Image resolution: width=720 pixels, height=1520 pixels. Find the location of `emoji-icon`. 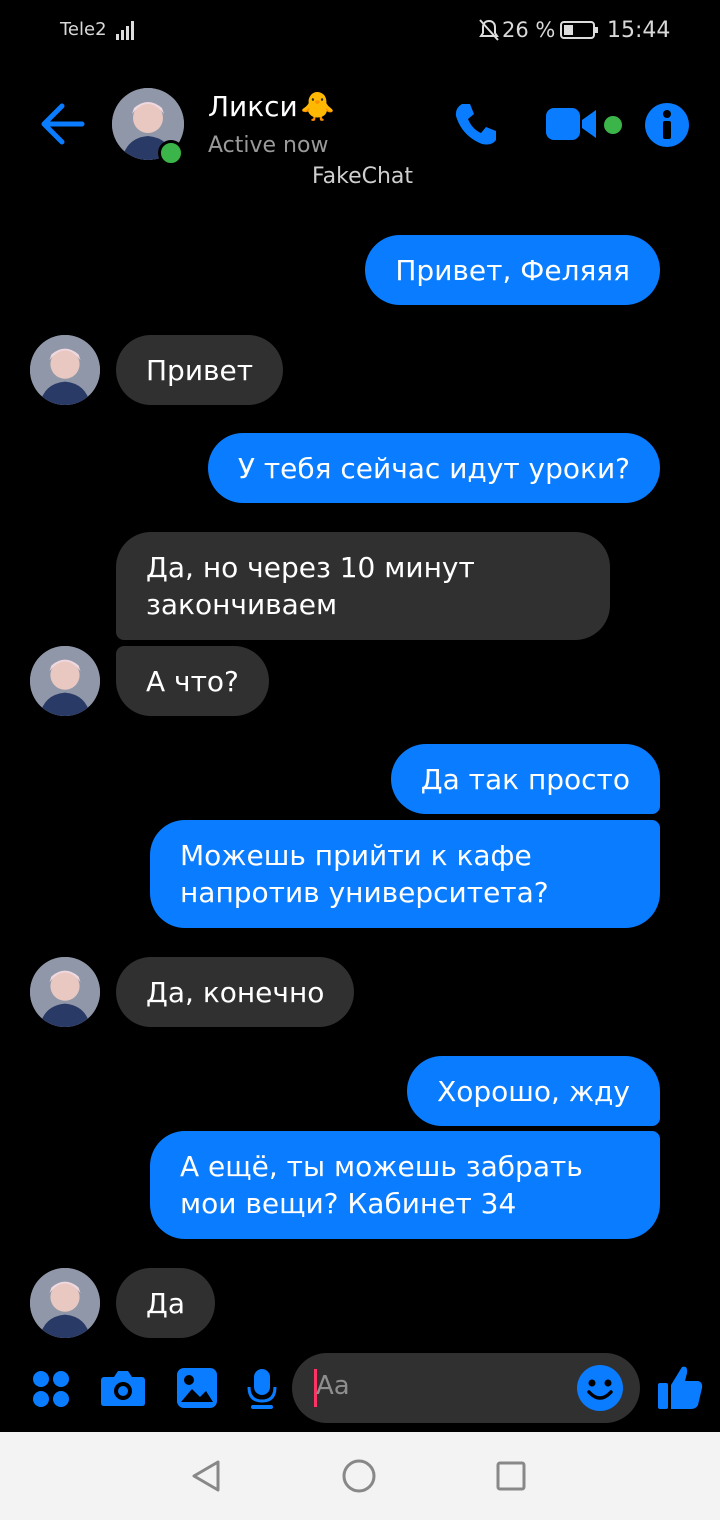

emoji-icon is located at coordinates (600, 1388).